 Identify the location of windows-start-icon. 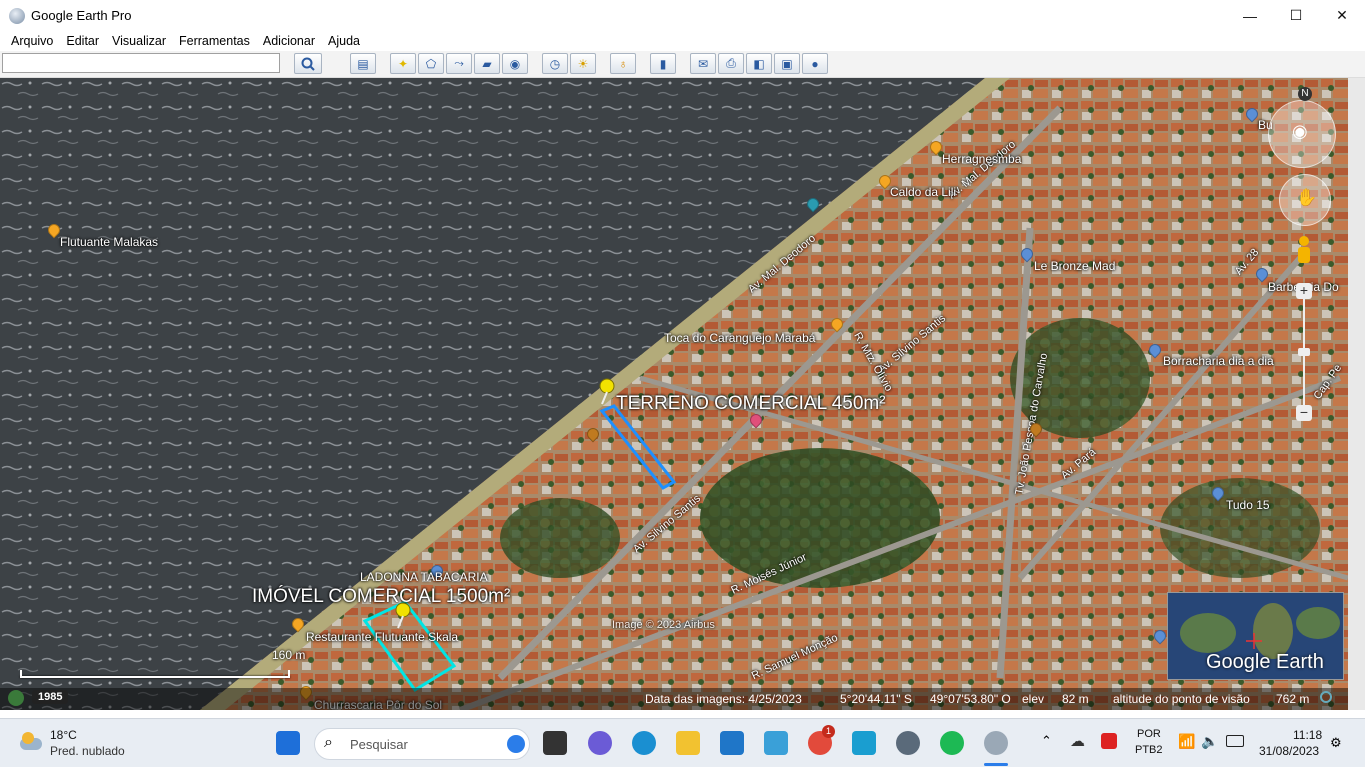
(288, 743).